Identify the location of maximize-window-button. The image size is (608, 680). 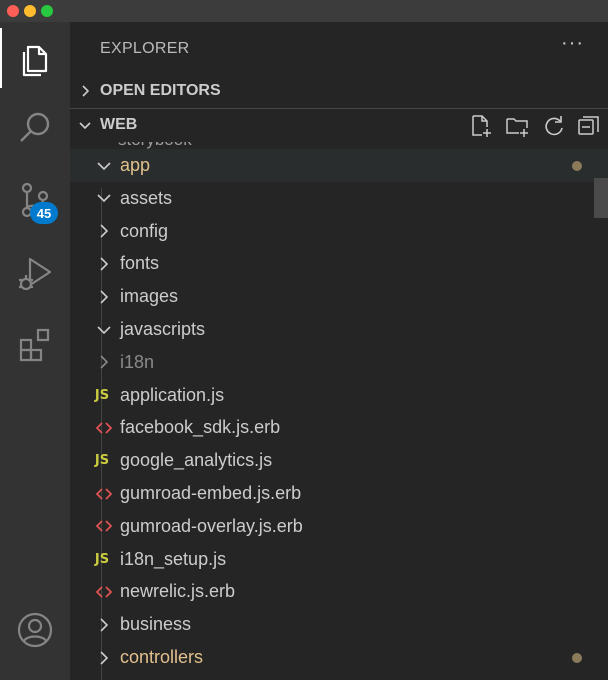
(47, 11).